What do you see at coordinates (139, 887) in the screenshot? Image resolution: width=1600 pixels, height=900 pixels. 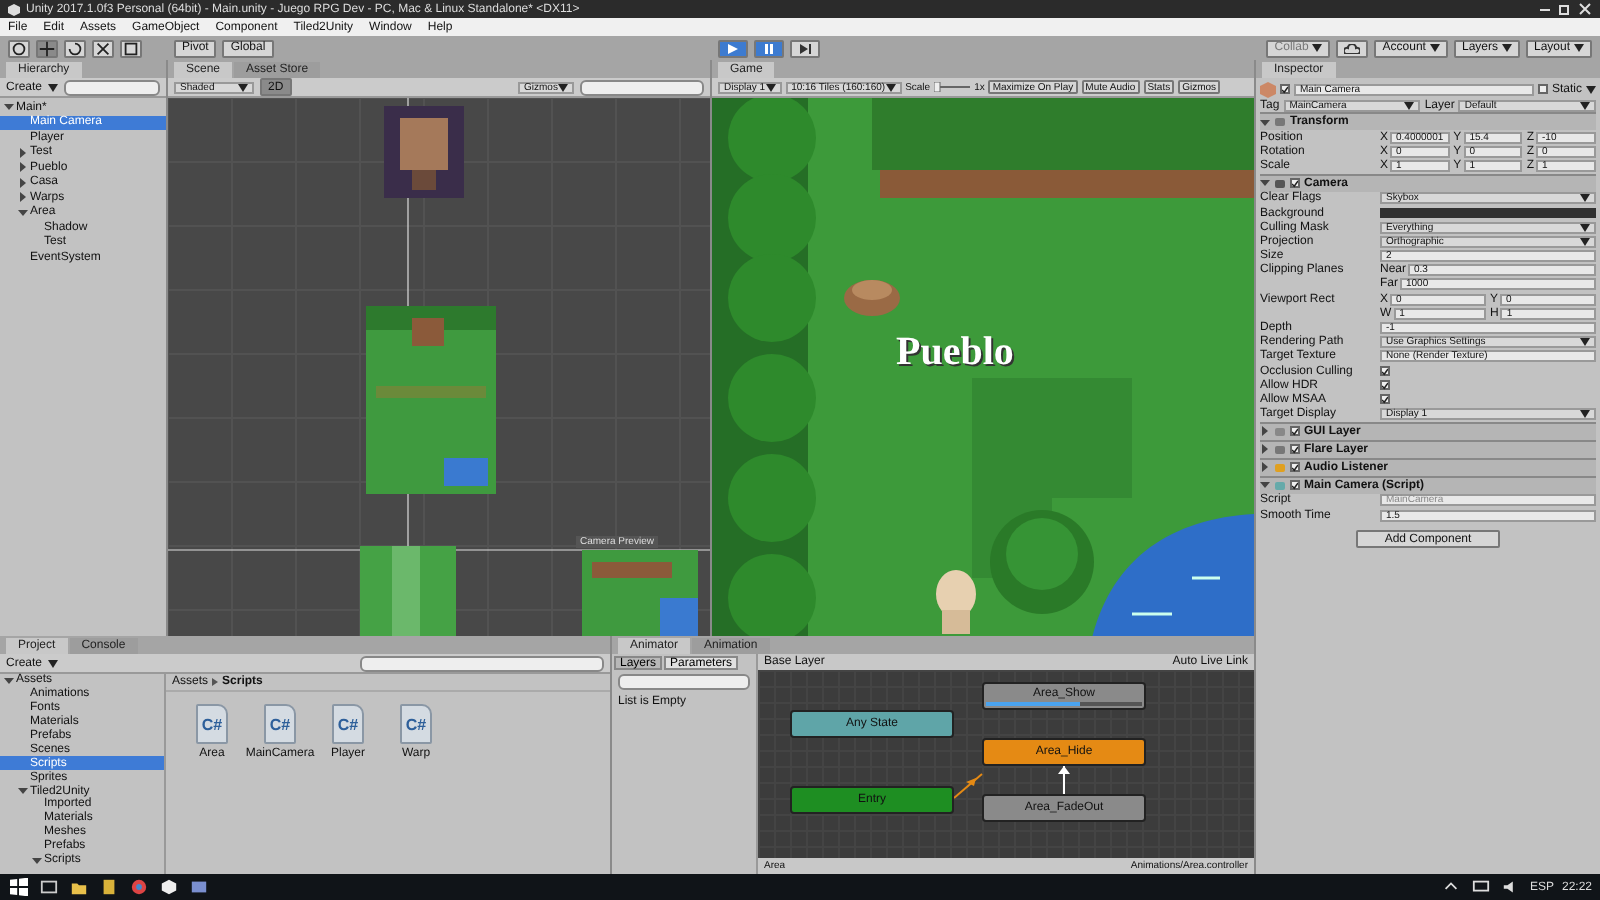 I see `browser-icon` at bounding box center [139, 887].